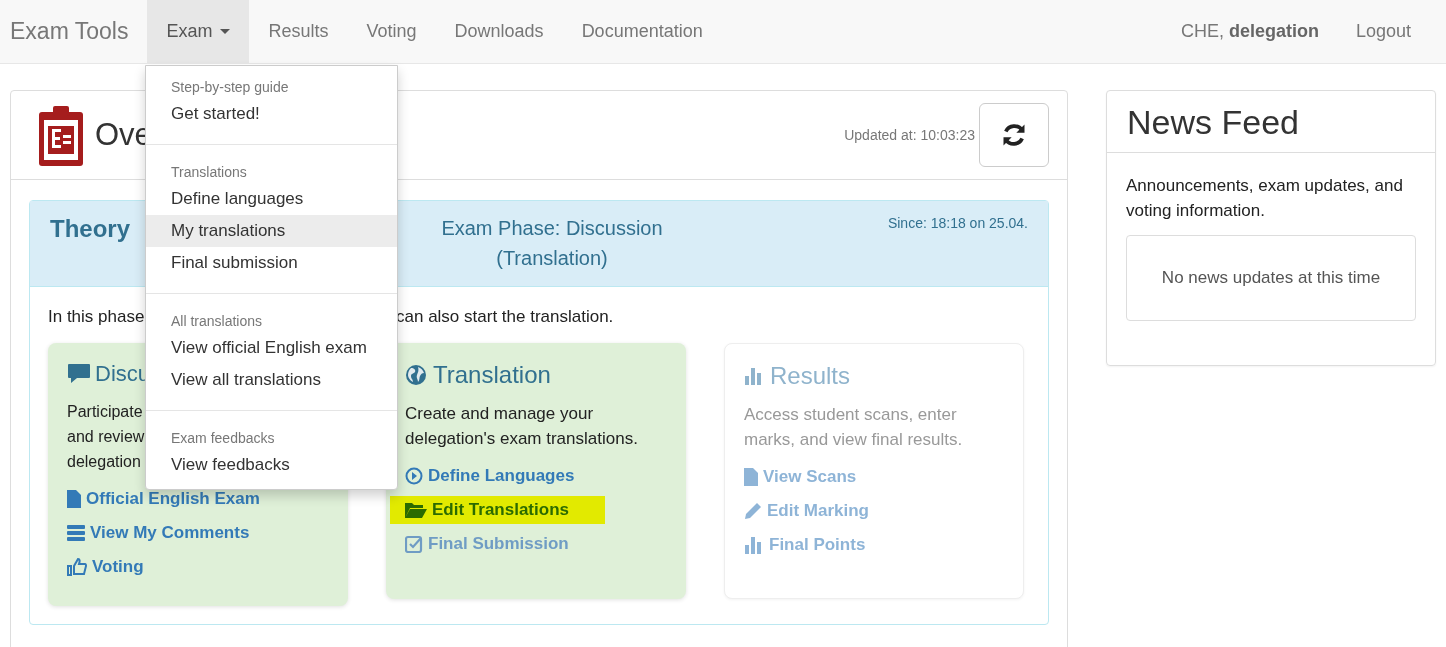 This screenshot has height=647, width=1446. Describe the element at coordinates (1271, 122) in the screenshot. I see `news-title: News Feed` at that location.